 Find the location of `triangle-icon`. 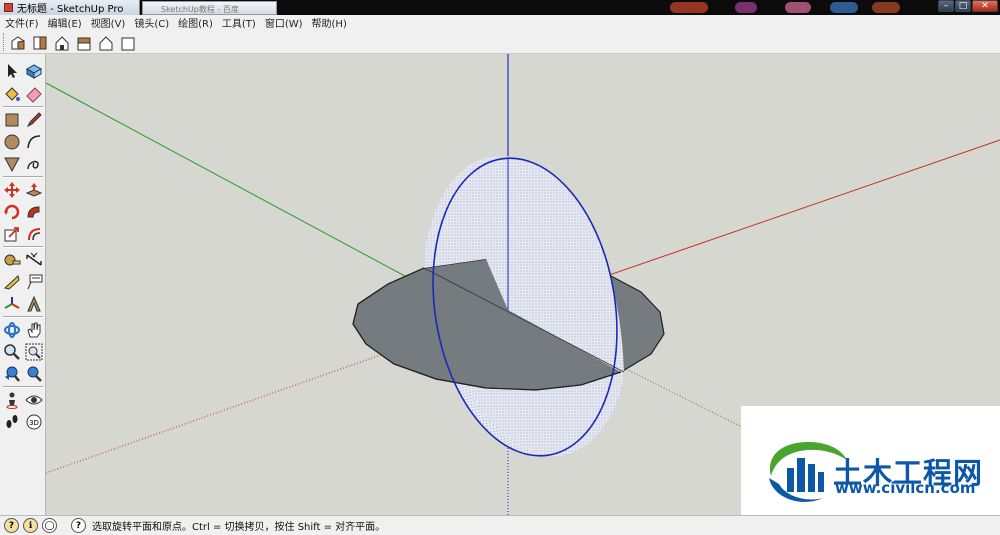

triangle-icon is located at coordinates (11, 164).